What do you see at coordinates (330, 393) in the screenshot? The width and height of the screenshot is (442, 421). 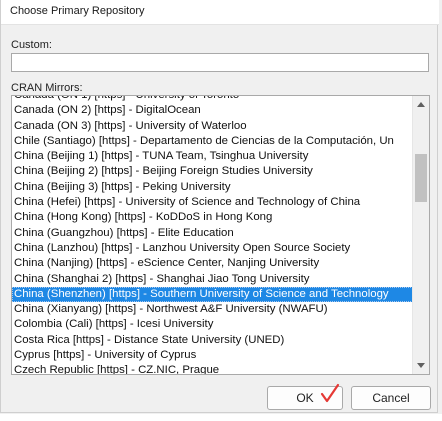 I see `red-checkmark-icon` at bounding box center [330, 393].